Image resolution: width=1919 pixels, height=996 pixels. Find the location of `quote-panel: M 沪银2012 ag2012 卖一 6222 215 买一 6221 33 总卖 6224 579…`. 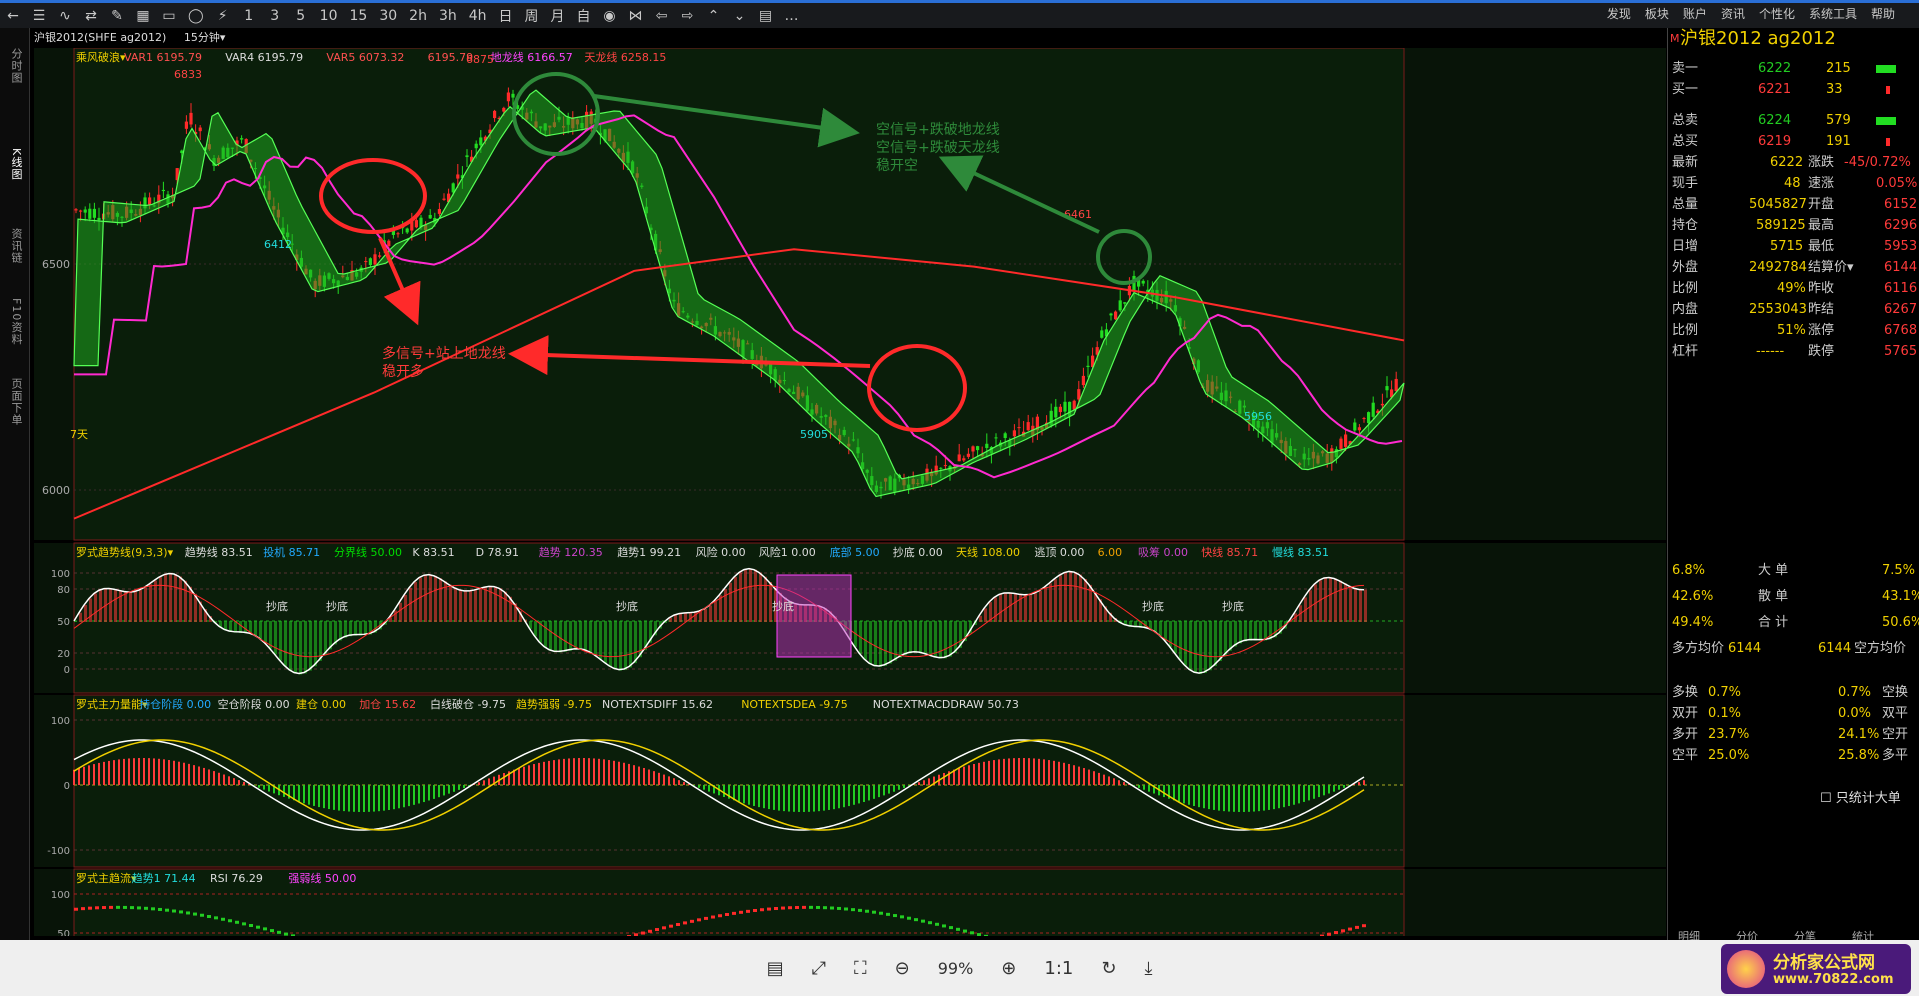

quote-panel: M 沪银2012 ag2012 卖一 6222 215 买一 6221 33 总卖 6224 579… is located at coordinates (1793, 485).